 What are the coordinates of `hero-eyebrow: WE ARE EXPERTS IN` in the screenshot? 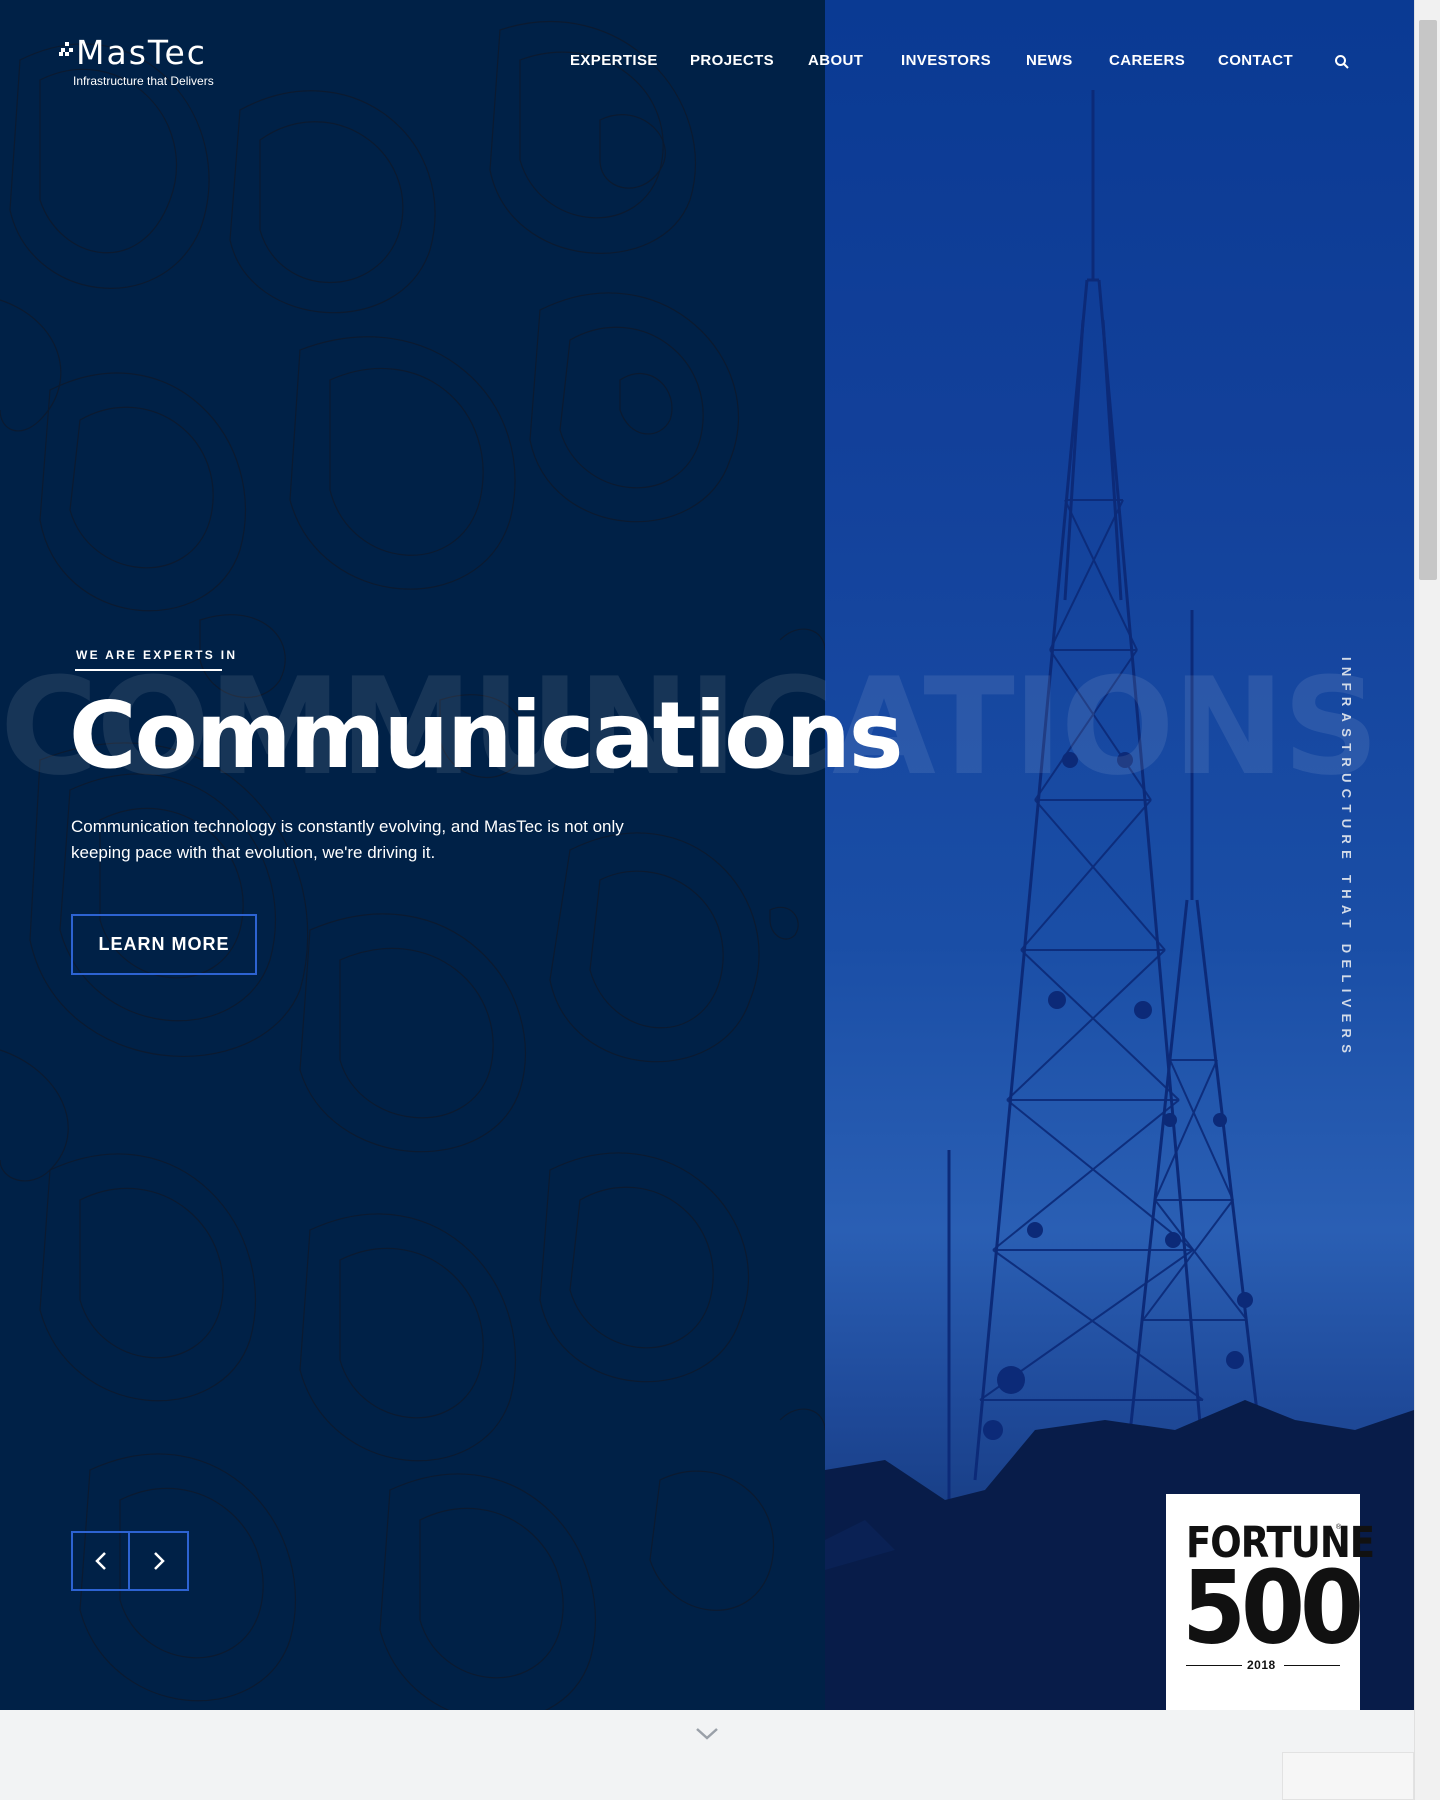 It's located at (157, 655).